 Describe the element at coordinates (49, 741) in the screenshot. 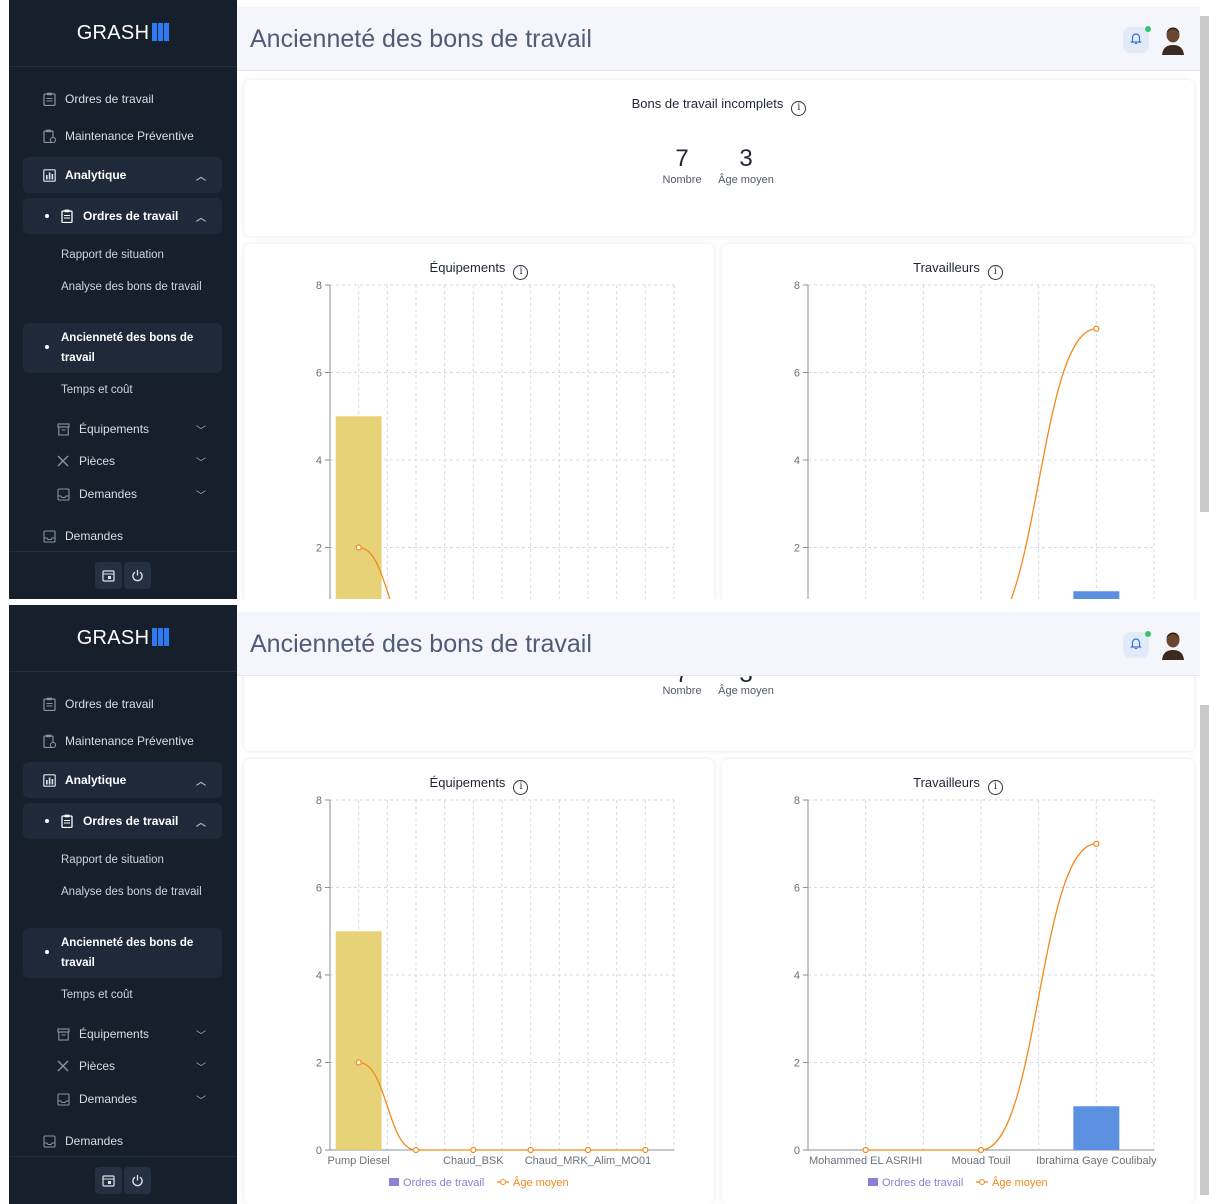

I see `clipboard-clock-icon` at that location.